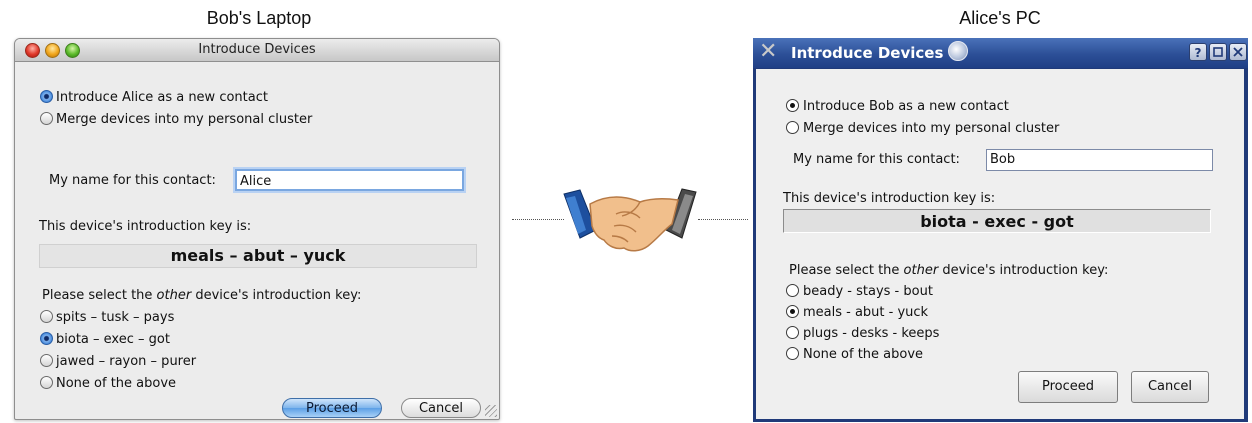 Image resolution: width=1252 pixels, height=423 pixels. What do you see at coordinates (792, 290) in the screenshot?
I see `kde-key-option-1-indicator` at bounding box center [792, 290].